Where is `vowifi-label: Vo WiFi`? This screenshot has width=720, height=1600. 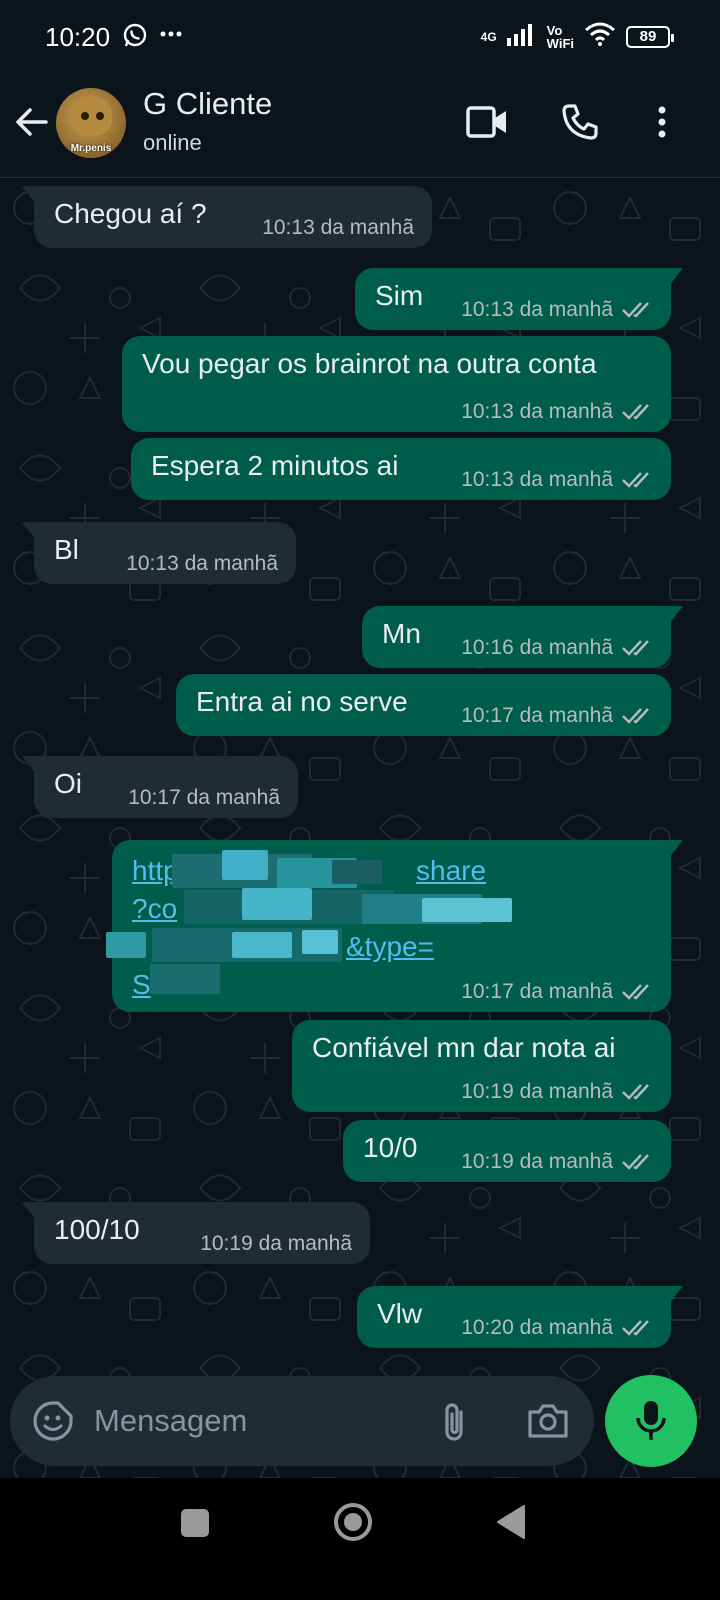 vowifi-label: Vo WiFi is located at coordinates (560, 36).